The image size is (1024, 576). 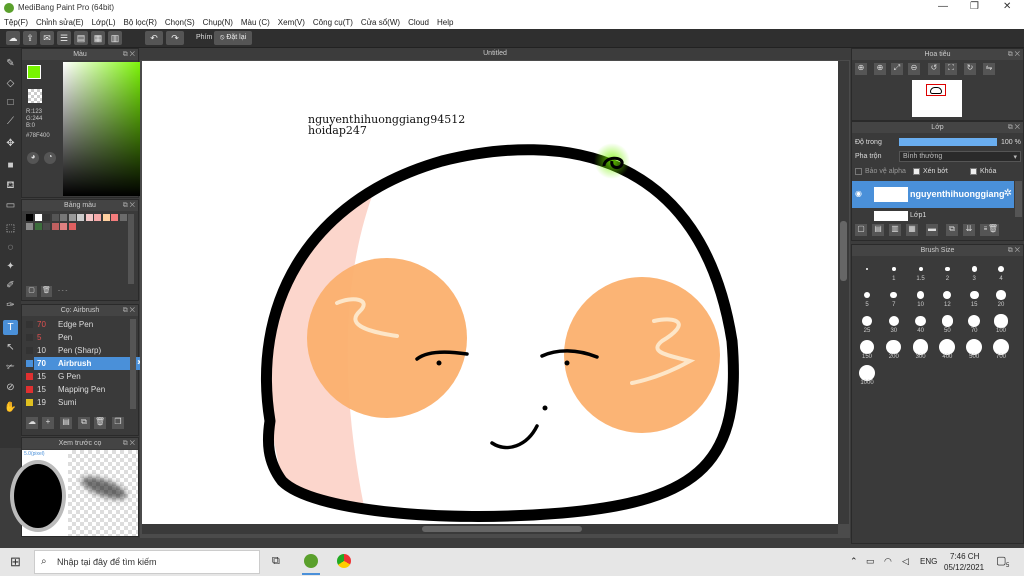 I want to click on delete-palette-icon: 🗑, so click(x=46, y=291).